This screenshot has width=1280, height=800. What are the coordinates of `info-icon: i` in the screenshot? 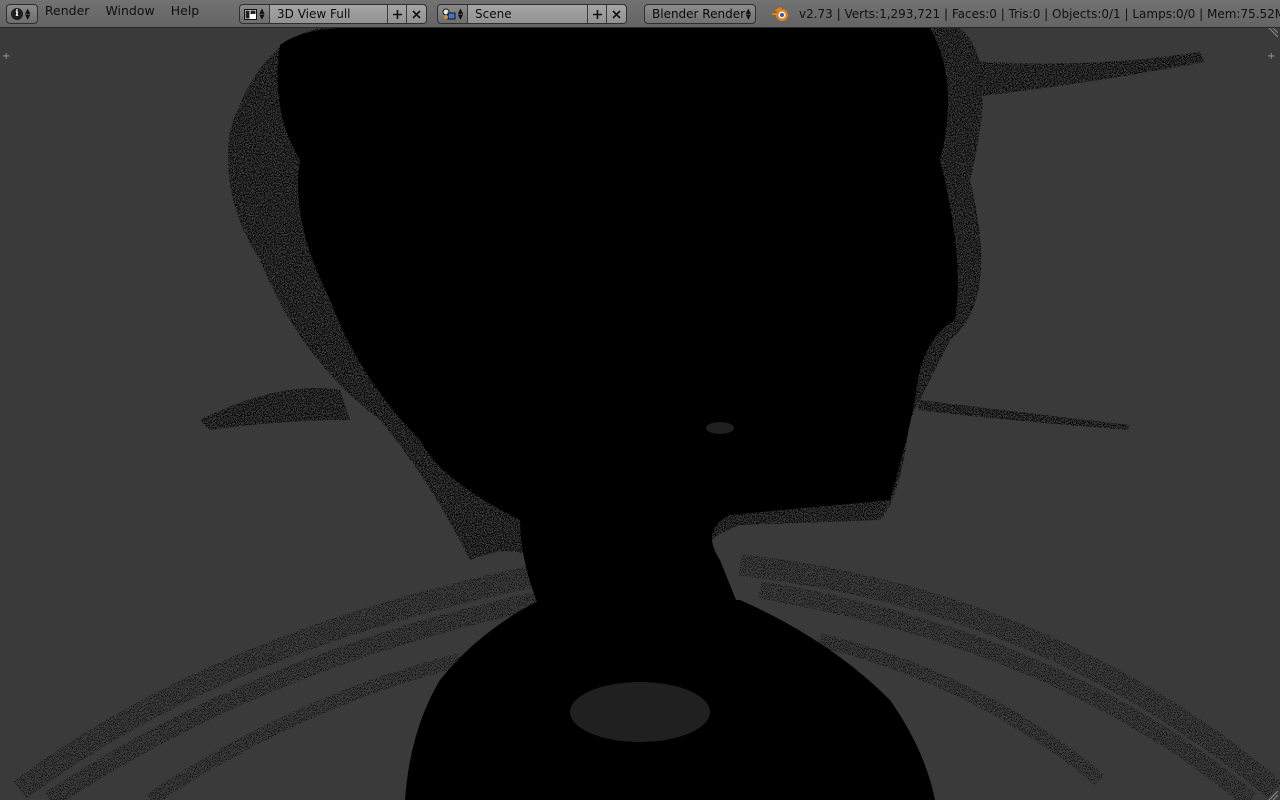 It's located at (17, 14).